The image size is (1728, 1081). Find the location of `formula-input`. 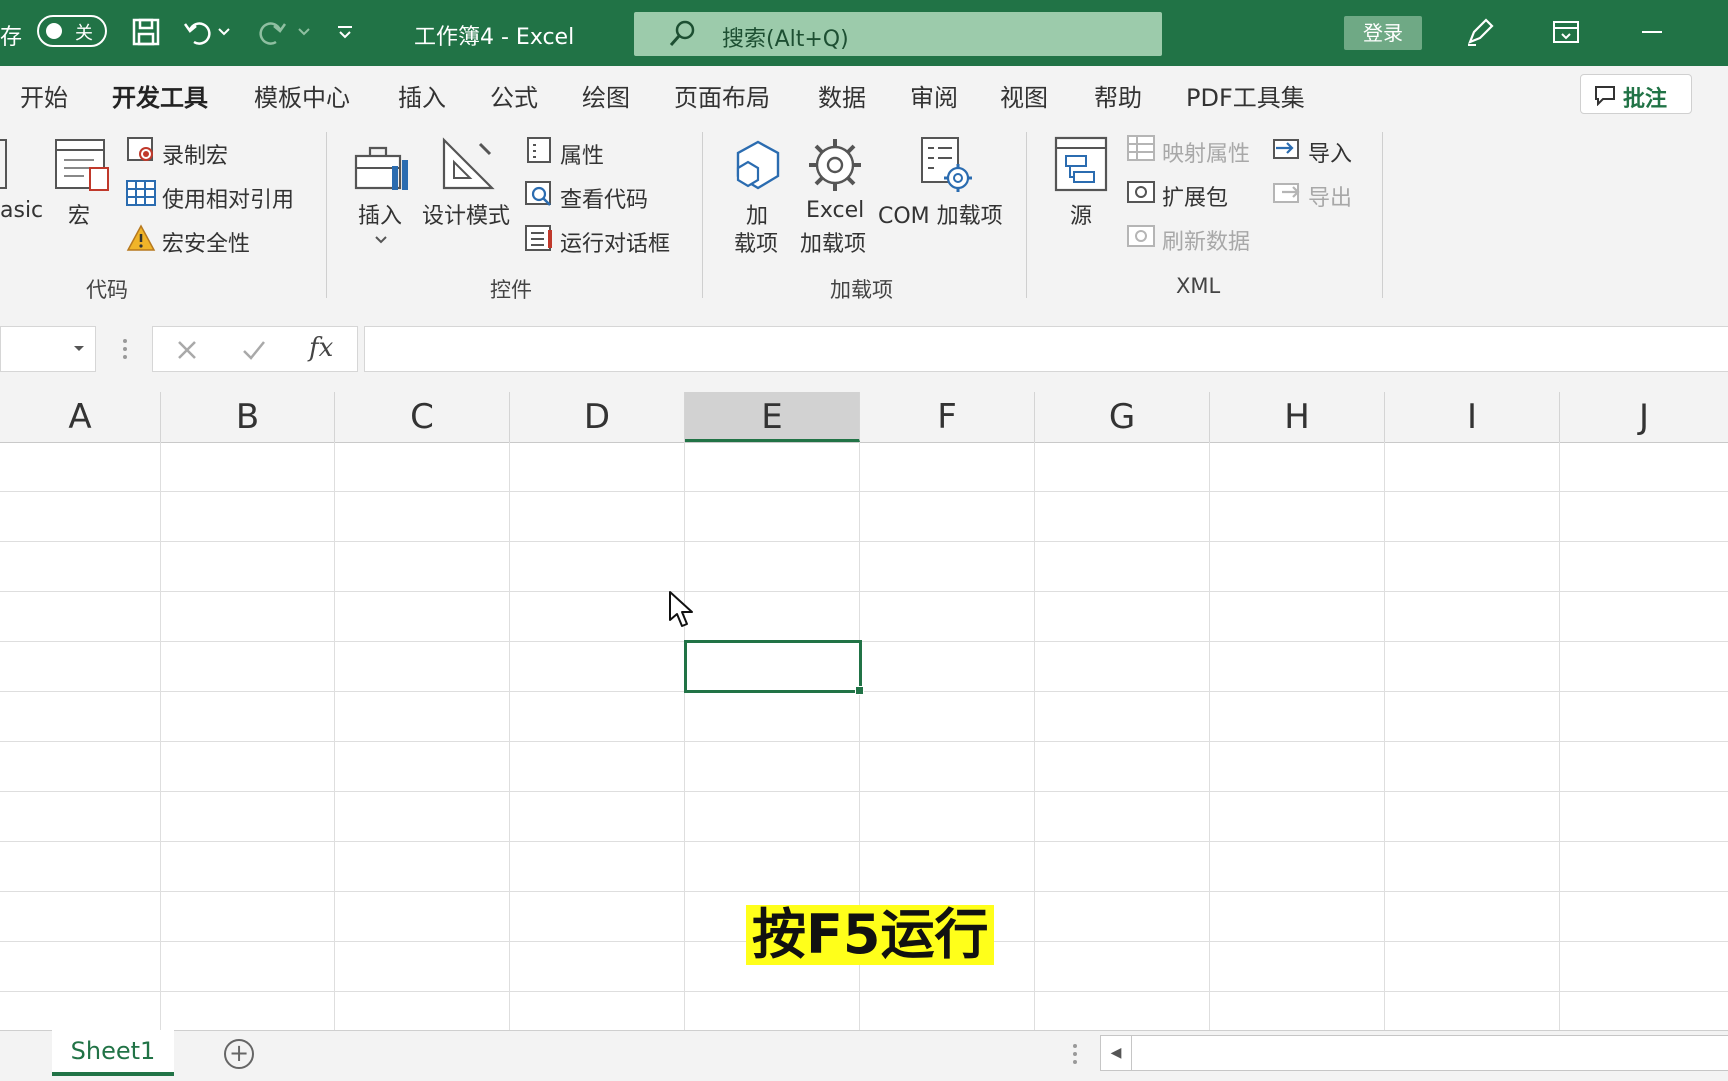

formula-input is located at coordinates (1046, 349).